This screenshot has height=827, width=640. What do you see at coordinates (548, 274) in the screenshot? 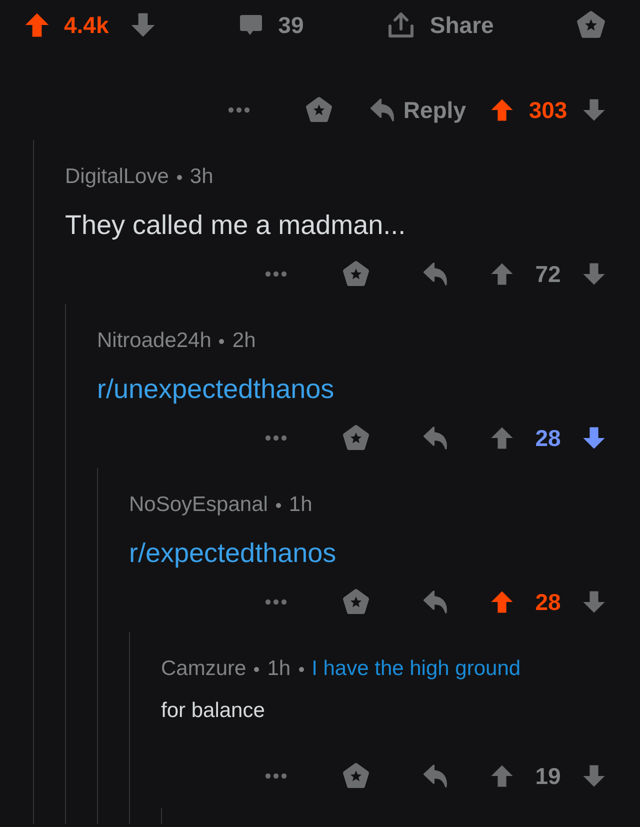
I see `vote-count: 72` at bounding box center [548, 274].